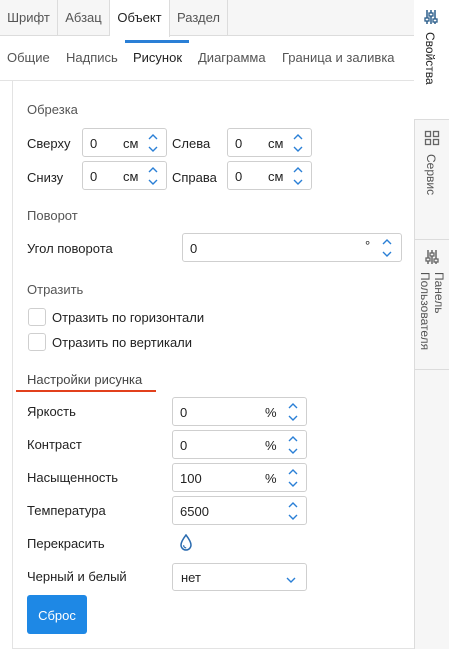 The height and width of the screenshot is (649, 449). I want to click on section-title-crop: Обрезка, so click(52, 109).